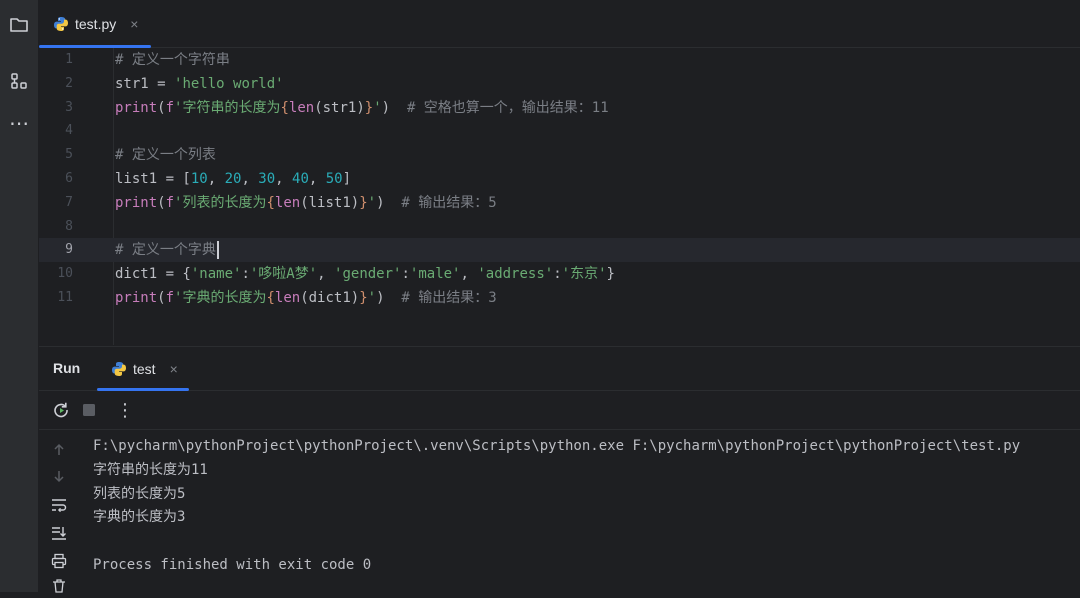 Image resolution: width=1080 pixels, height=598 pixels. Describe the element at coordinates (559, 131) in the screenshot. I see `code-line: 4` at that location.